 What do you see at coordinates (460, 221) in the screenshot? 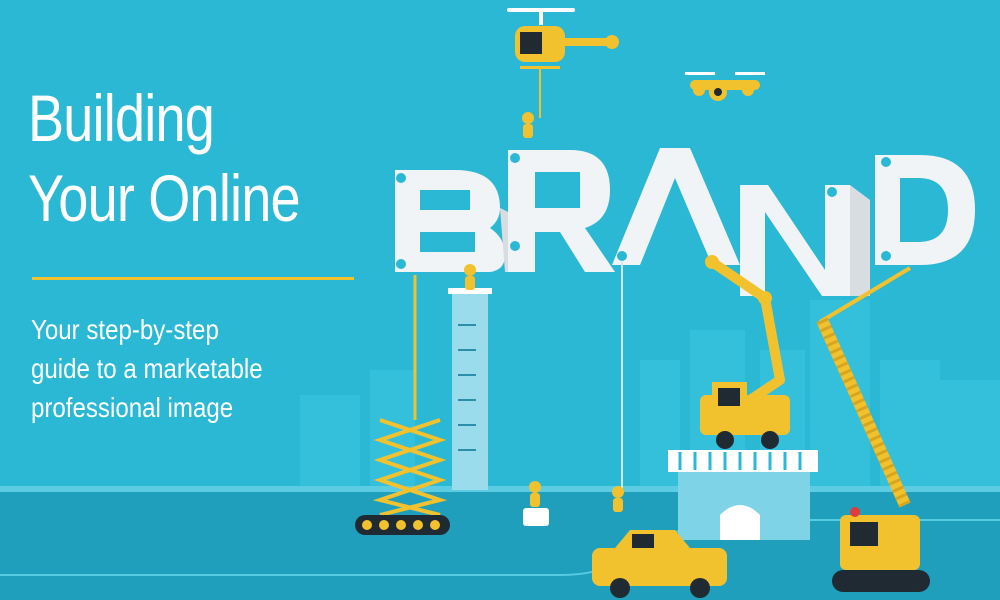
I see `letter-b` at bounding box center [460, 221].